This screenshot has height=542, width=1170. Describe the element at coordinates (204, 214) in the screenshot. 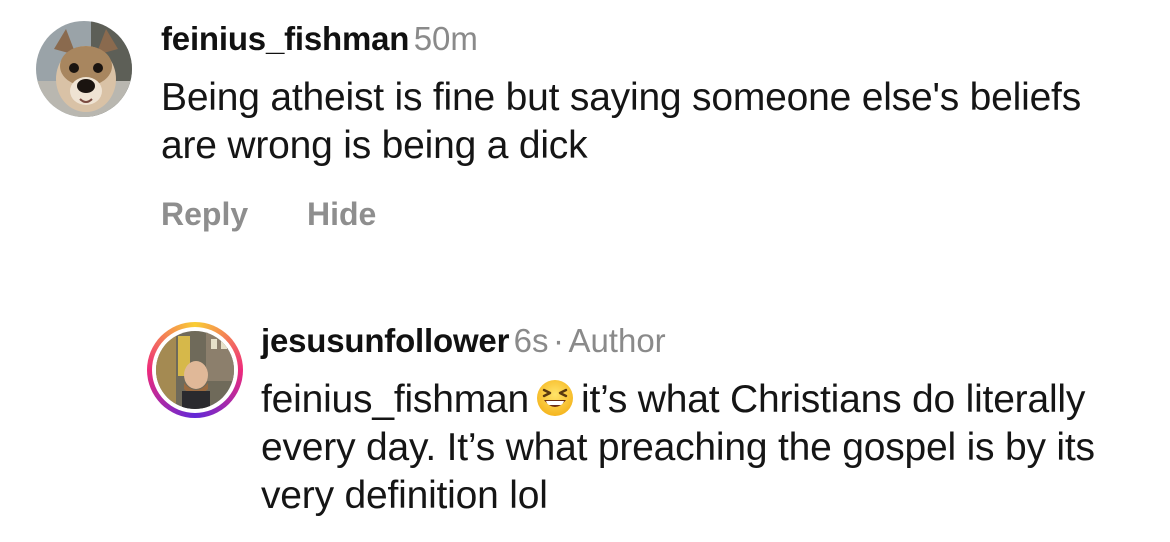

I see `reply-button: Reply` at that location.